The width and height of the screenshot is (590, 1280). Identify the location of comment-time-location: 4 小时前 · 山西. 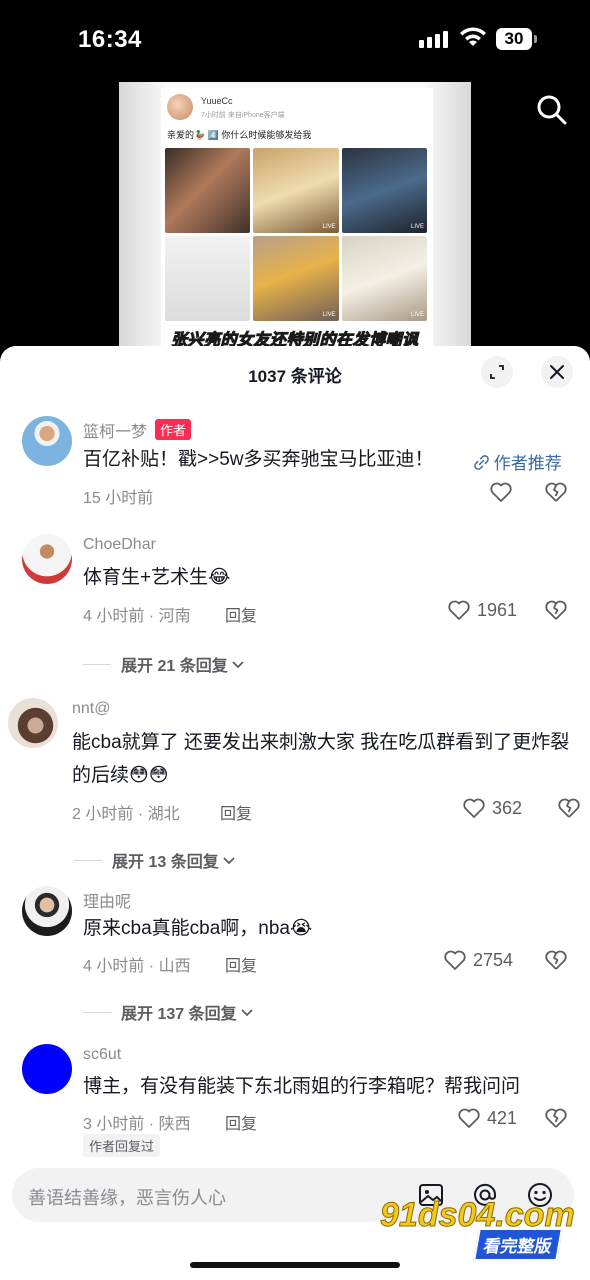
(137, 966).